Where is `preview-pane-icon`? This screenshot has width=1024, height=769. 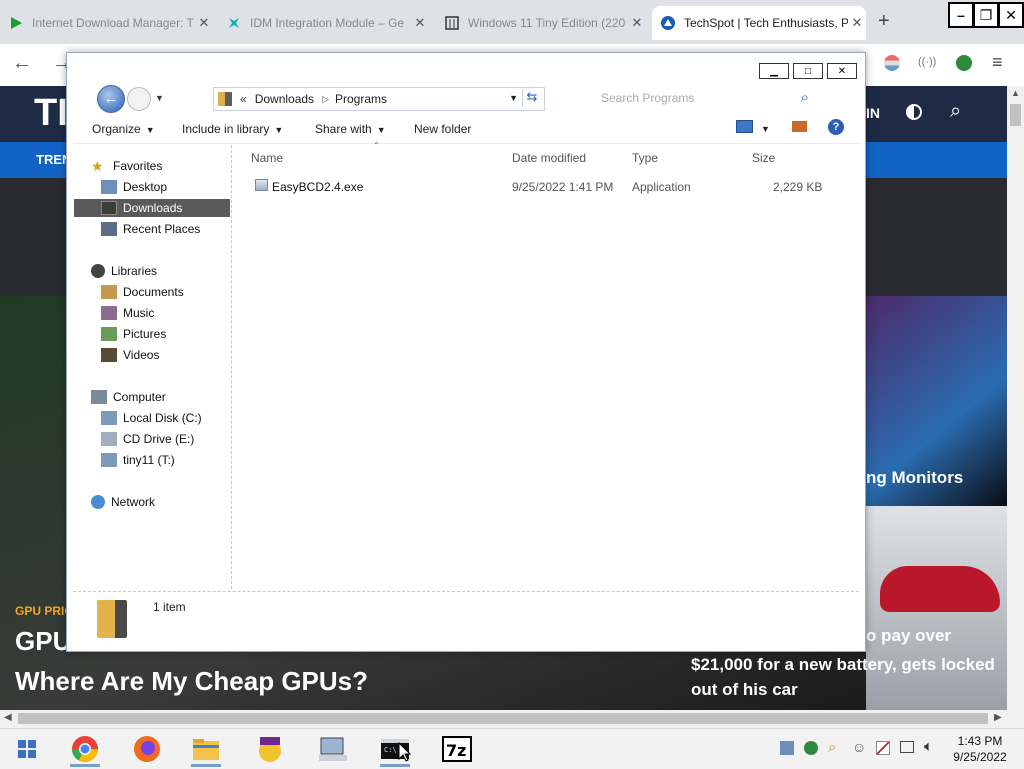 preview-pane-icon is located at coordinates (799, 126).